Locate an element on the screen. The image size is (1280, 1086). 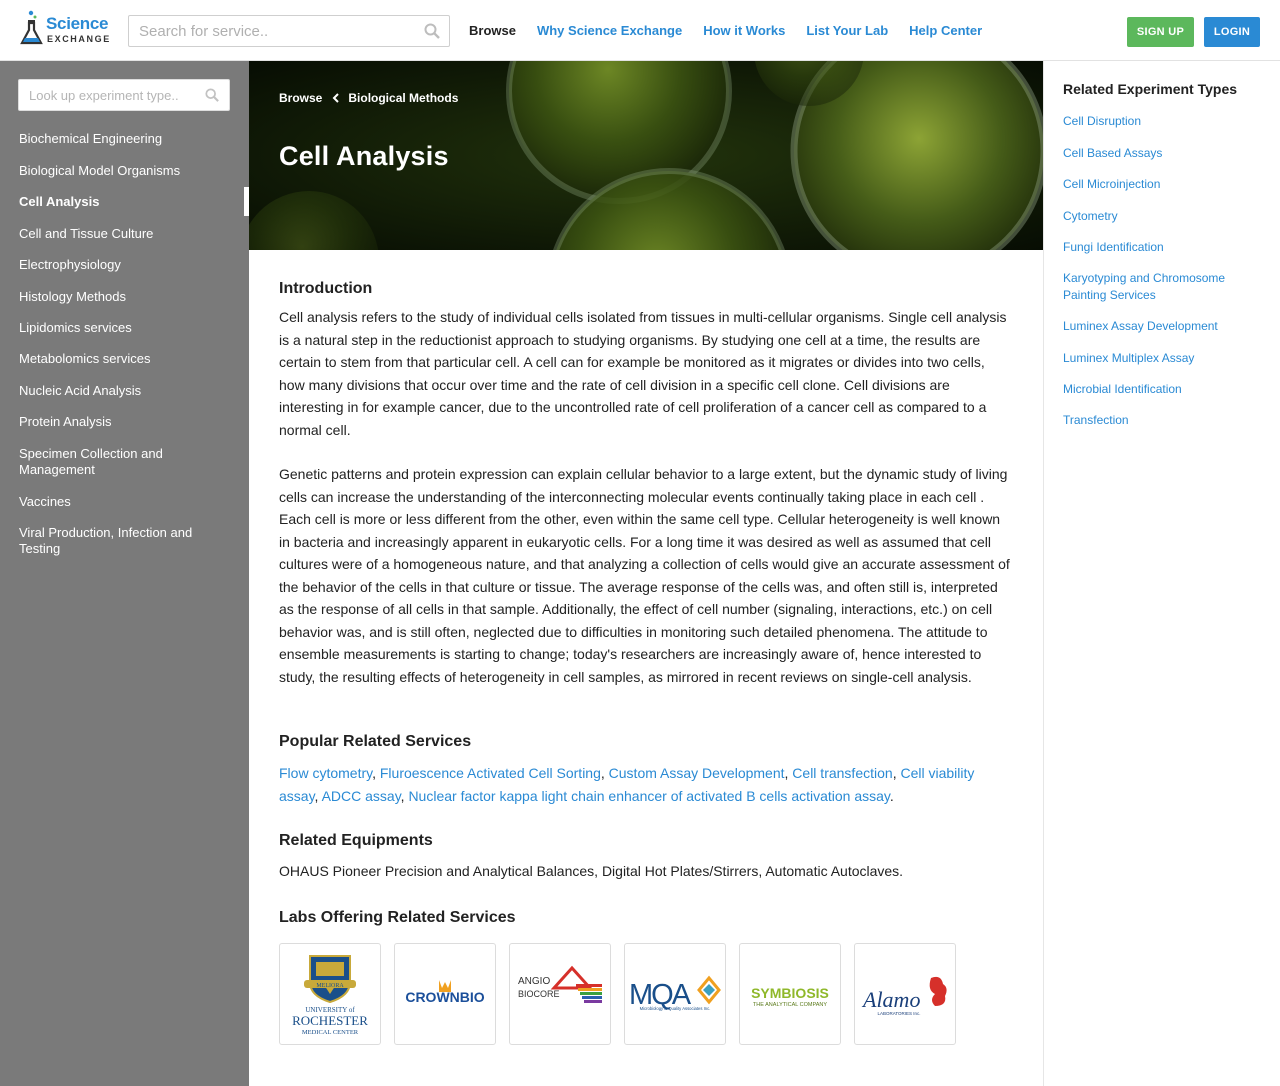
related-experiment-types-heading: Related Experiment Types is located at coordinates (1150, 89).